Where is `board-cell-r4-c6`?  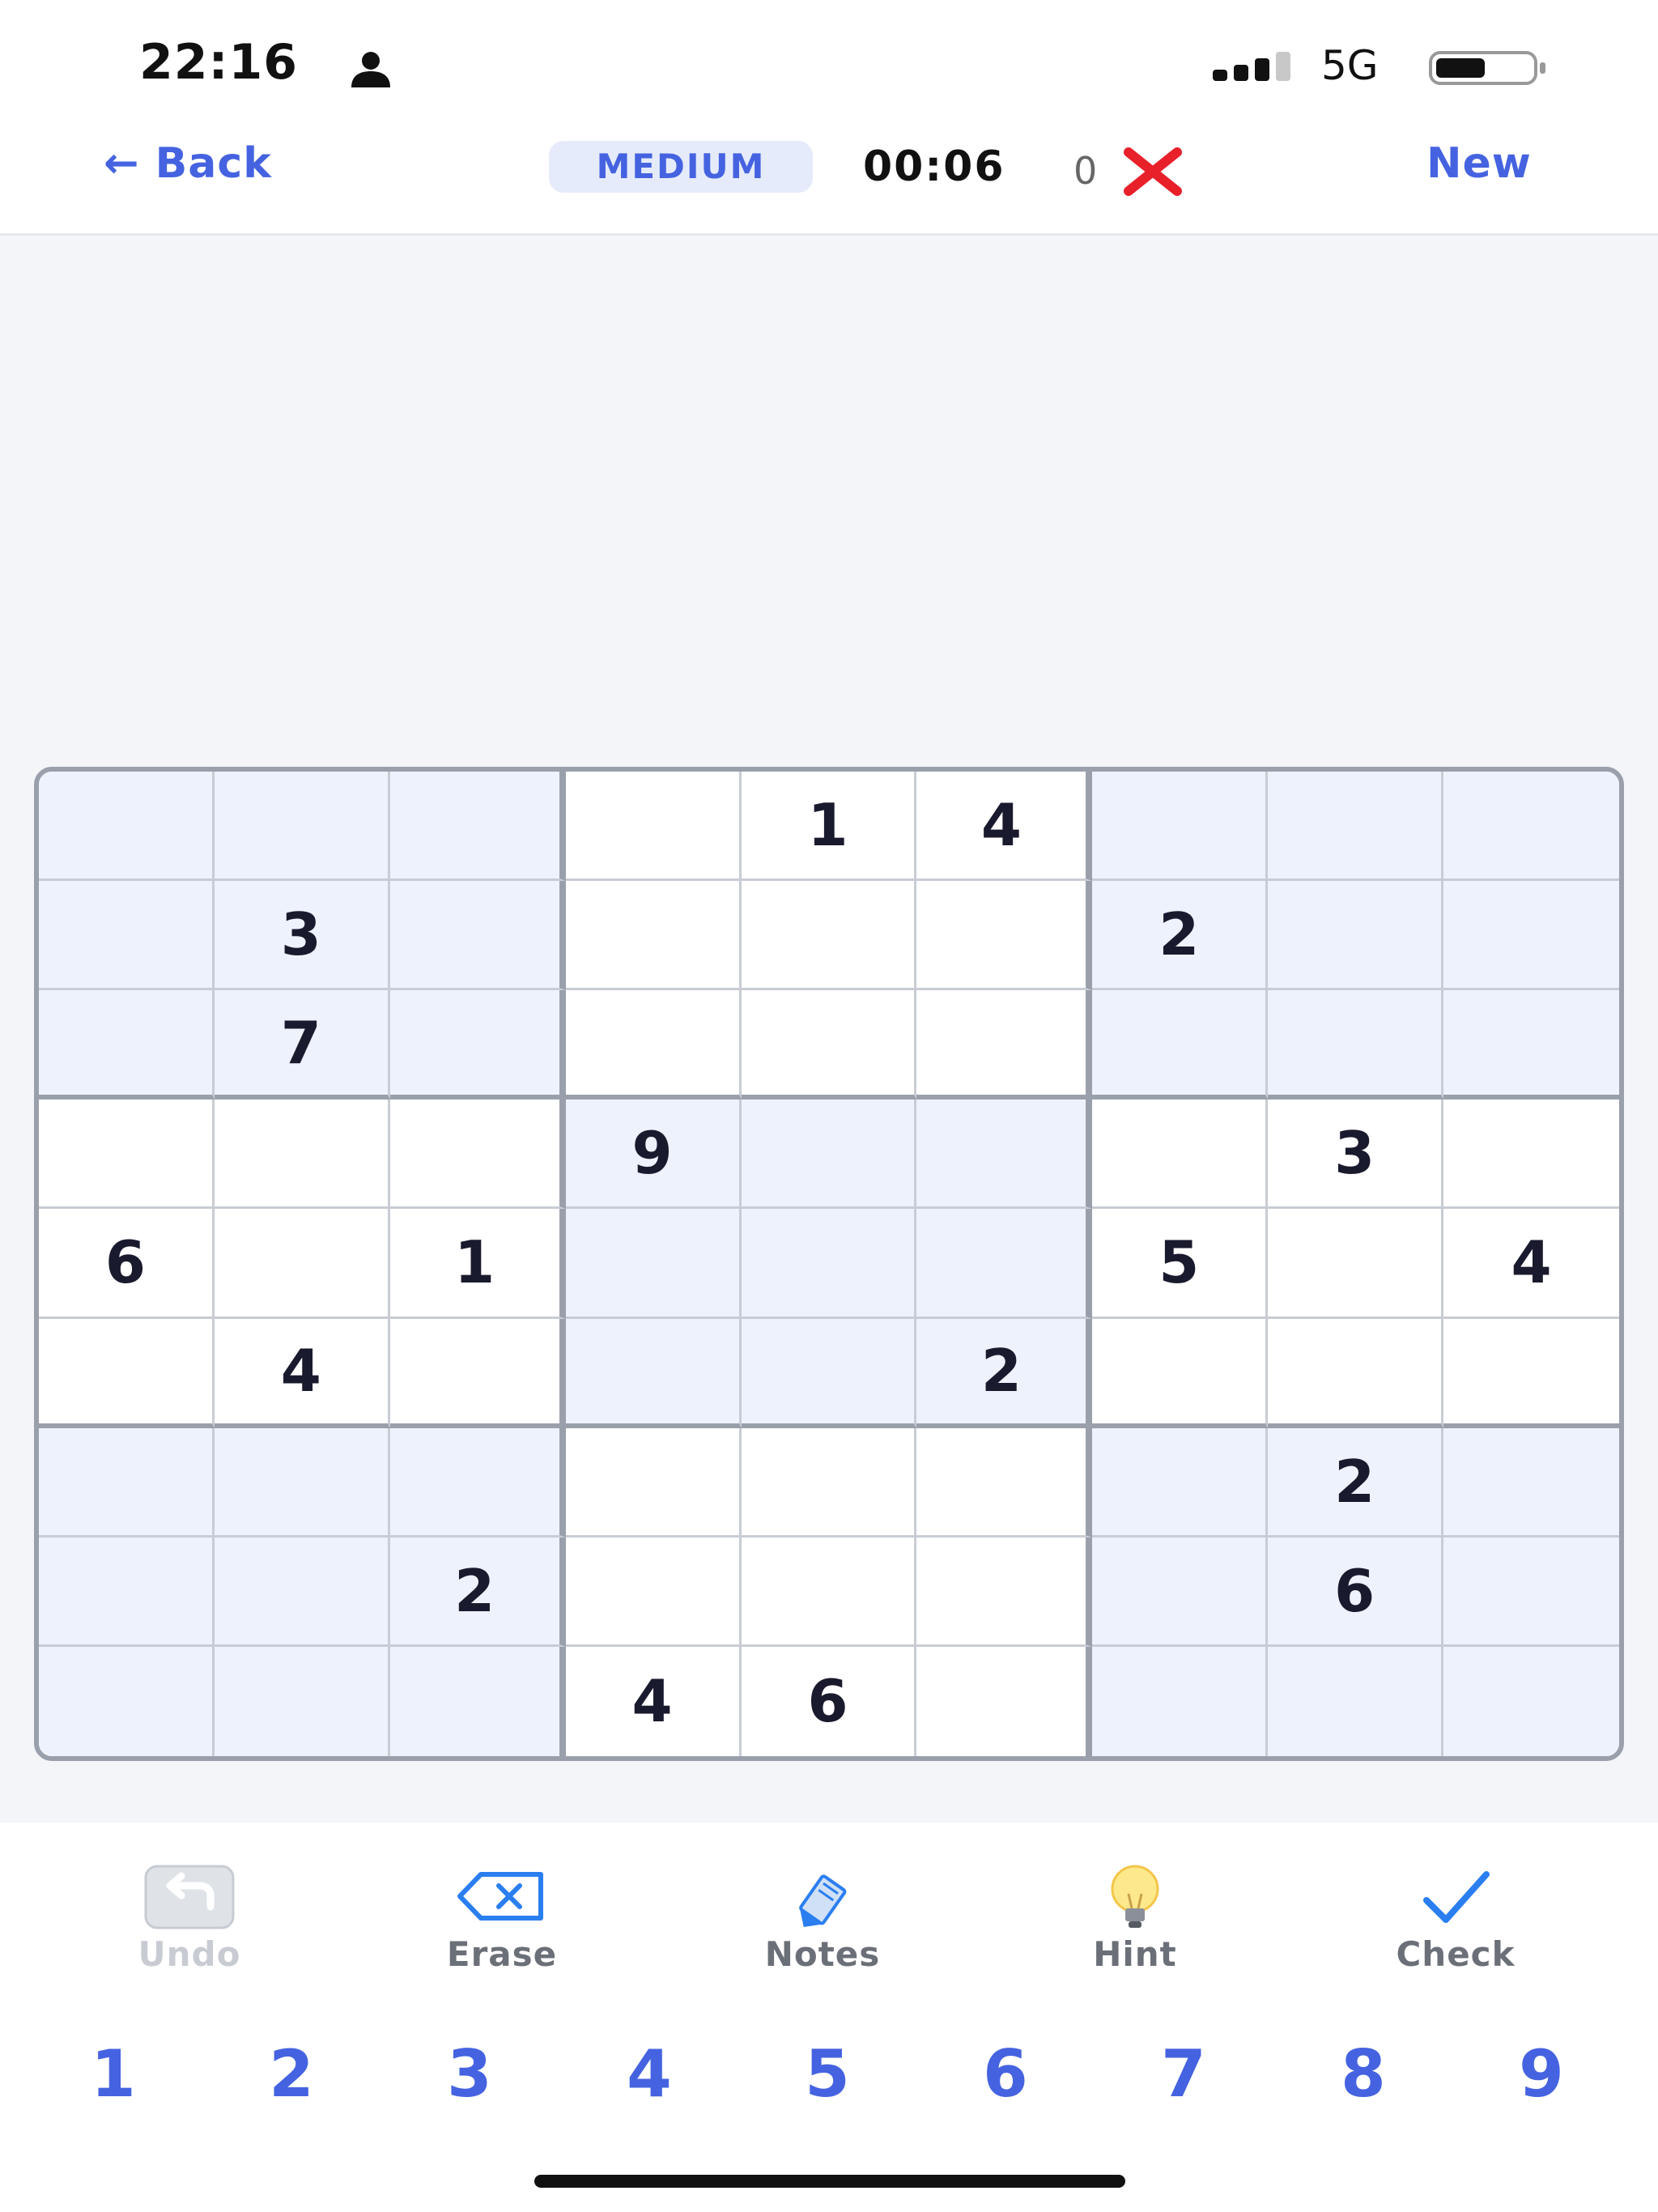
board-cell-r4-c6 is located at coordinates (1004, 1155).